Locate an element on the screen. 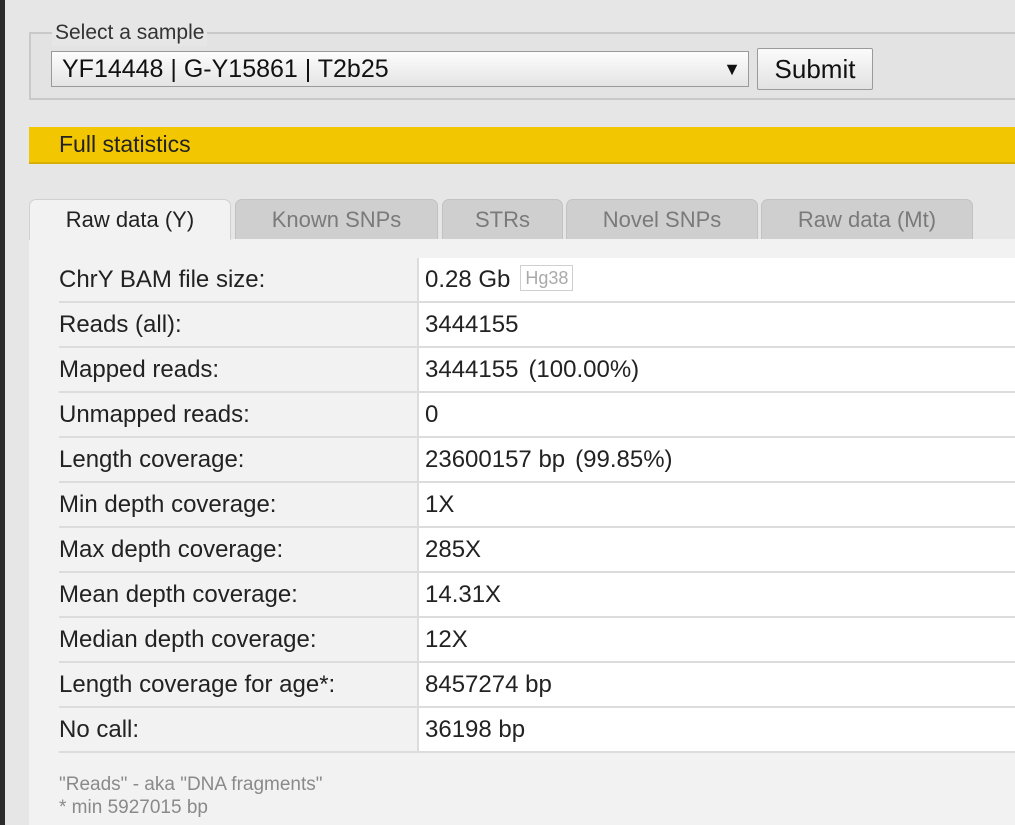 The image size is (1015, 825). stat-label: Min depth coverage: is located at coordinates (239, 504).